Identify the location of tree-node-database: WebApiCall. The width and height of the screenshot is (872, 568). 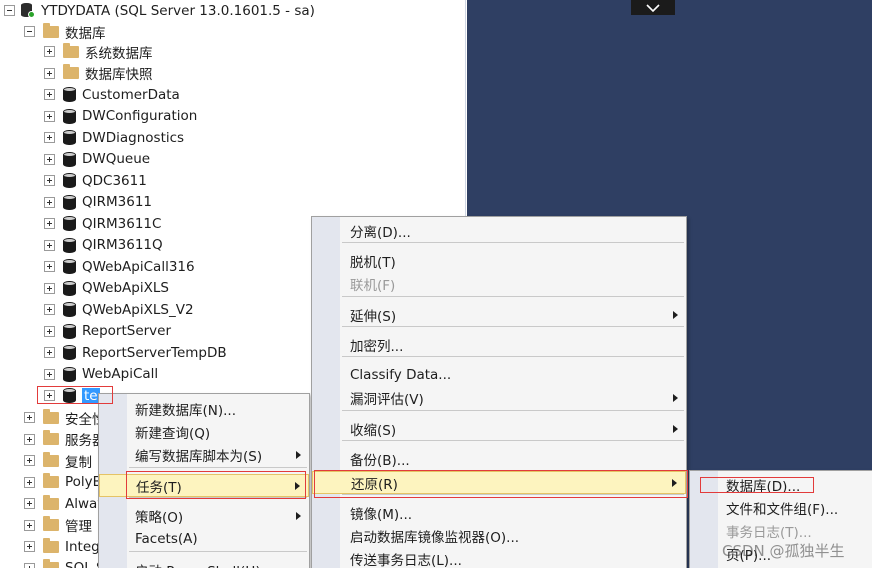
(101, 374).